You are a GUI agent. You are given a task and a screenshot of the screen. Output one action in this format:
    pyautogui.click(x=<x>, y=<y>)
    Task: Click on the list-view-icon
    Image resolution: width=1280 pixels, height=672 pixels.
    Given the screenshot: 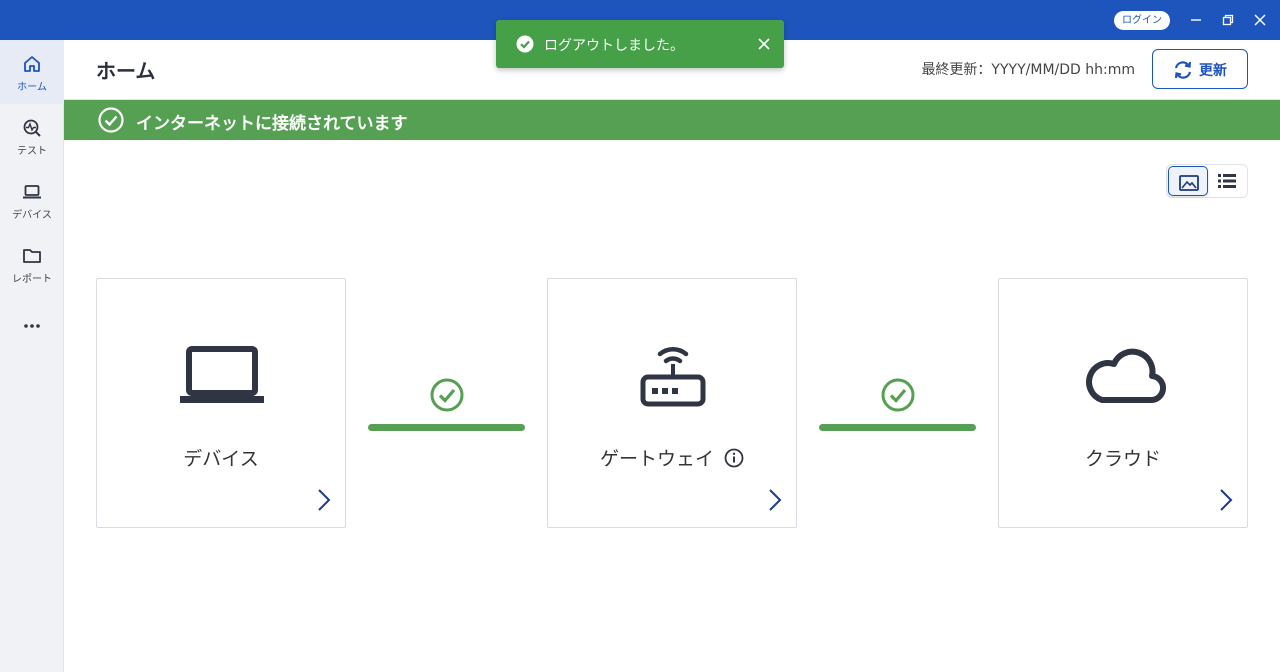 What is the action you would take?
    pyautogui.click(x=1227, y=181)
    